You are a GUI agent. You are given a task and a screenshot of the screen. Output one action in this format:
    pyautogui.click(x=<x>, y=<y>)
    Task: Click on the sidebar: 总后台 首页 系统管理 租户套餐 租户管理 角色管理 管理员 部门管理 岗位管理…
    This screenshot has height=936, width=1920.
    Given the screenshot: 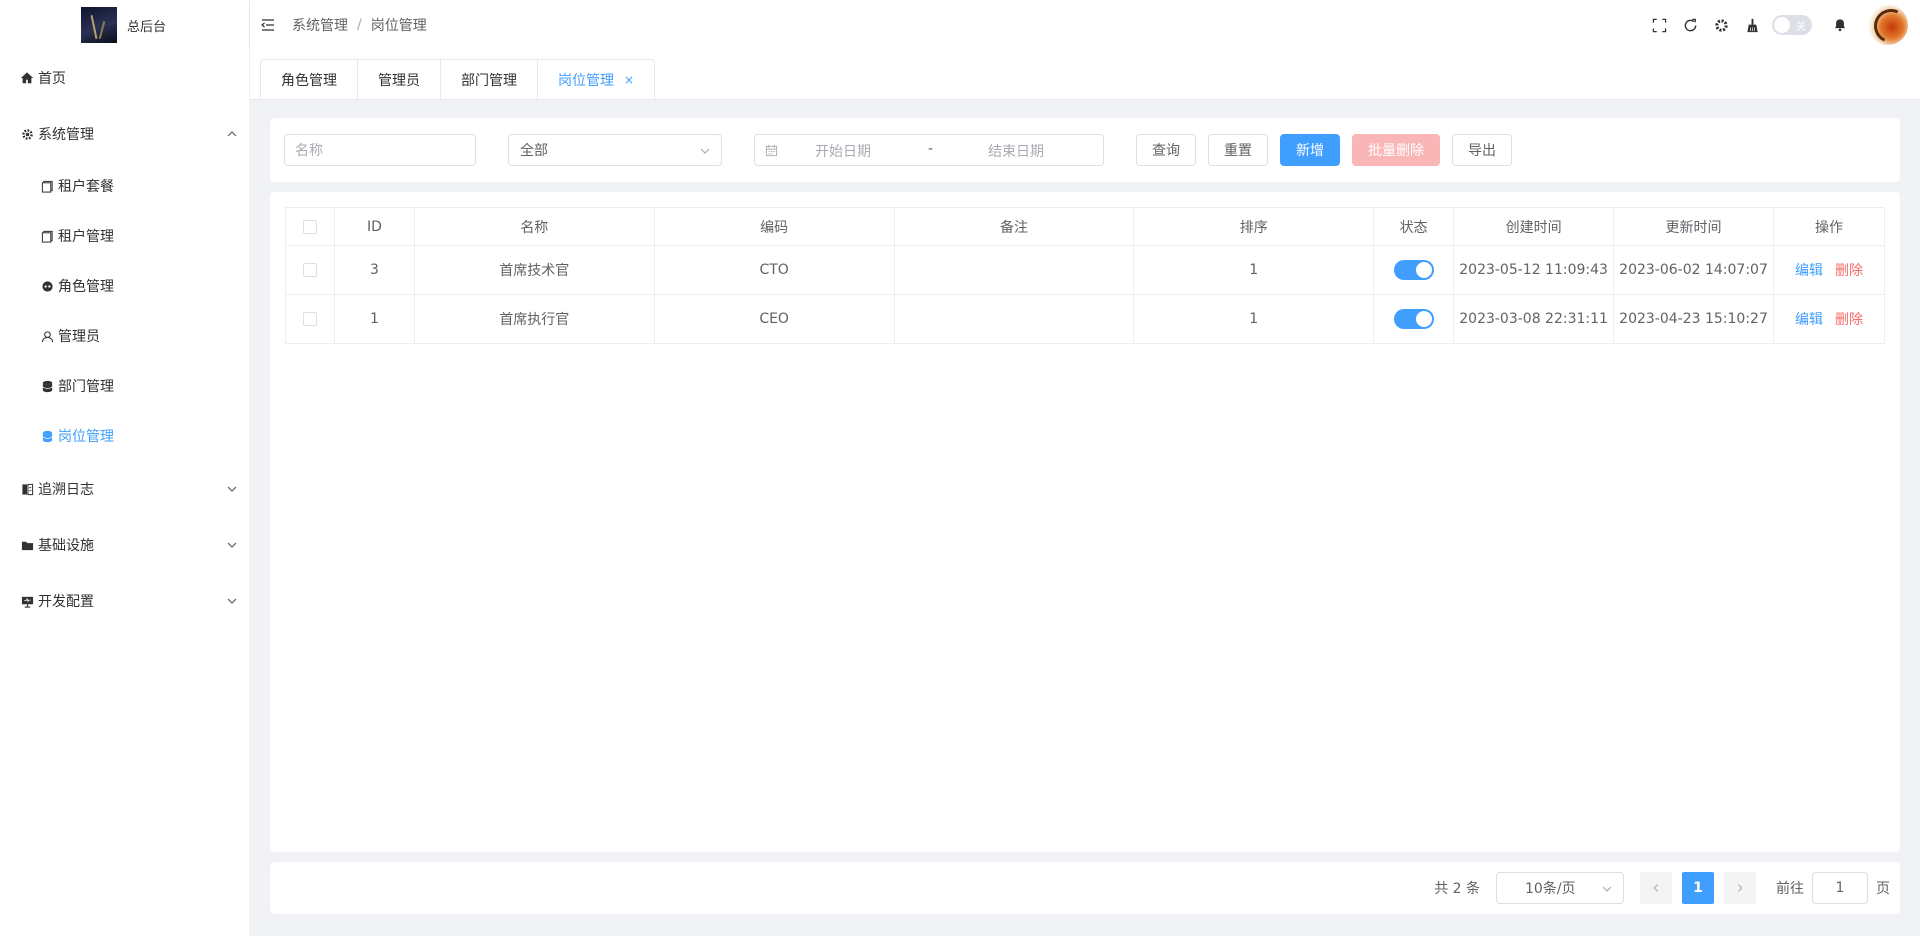 What is the action you would take?
    pyautogui.click(x=125, y=468)
    